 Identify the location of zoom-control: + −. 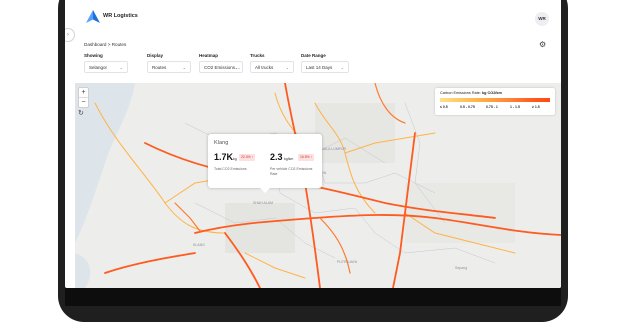
(83, 97).